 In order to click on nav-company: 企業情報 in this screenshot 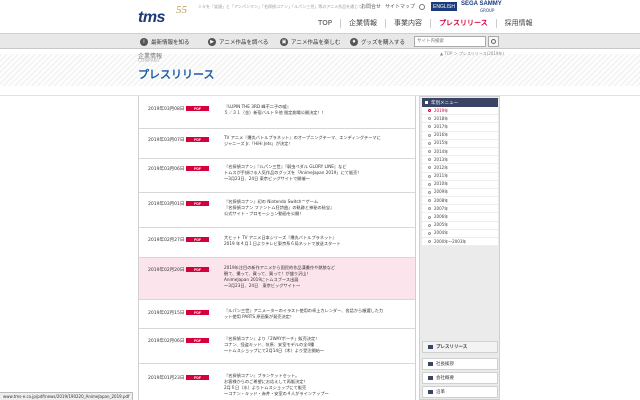, I will do `click(362, 23)`.